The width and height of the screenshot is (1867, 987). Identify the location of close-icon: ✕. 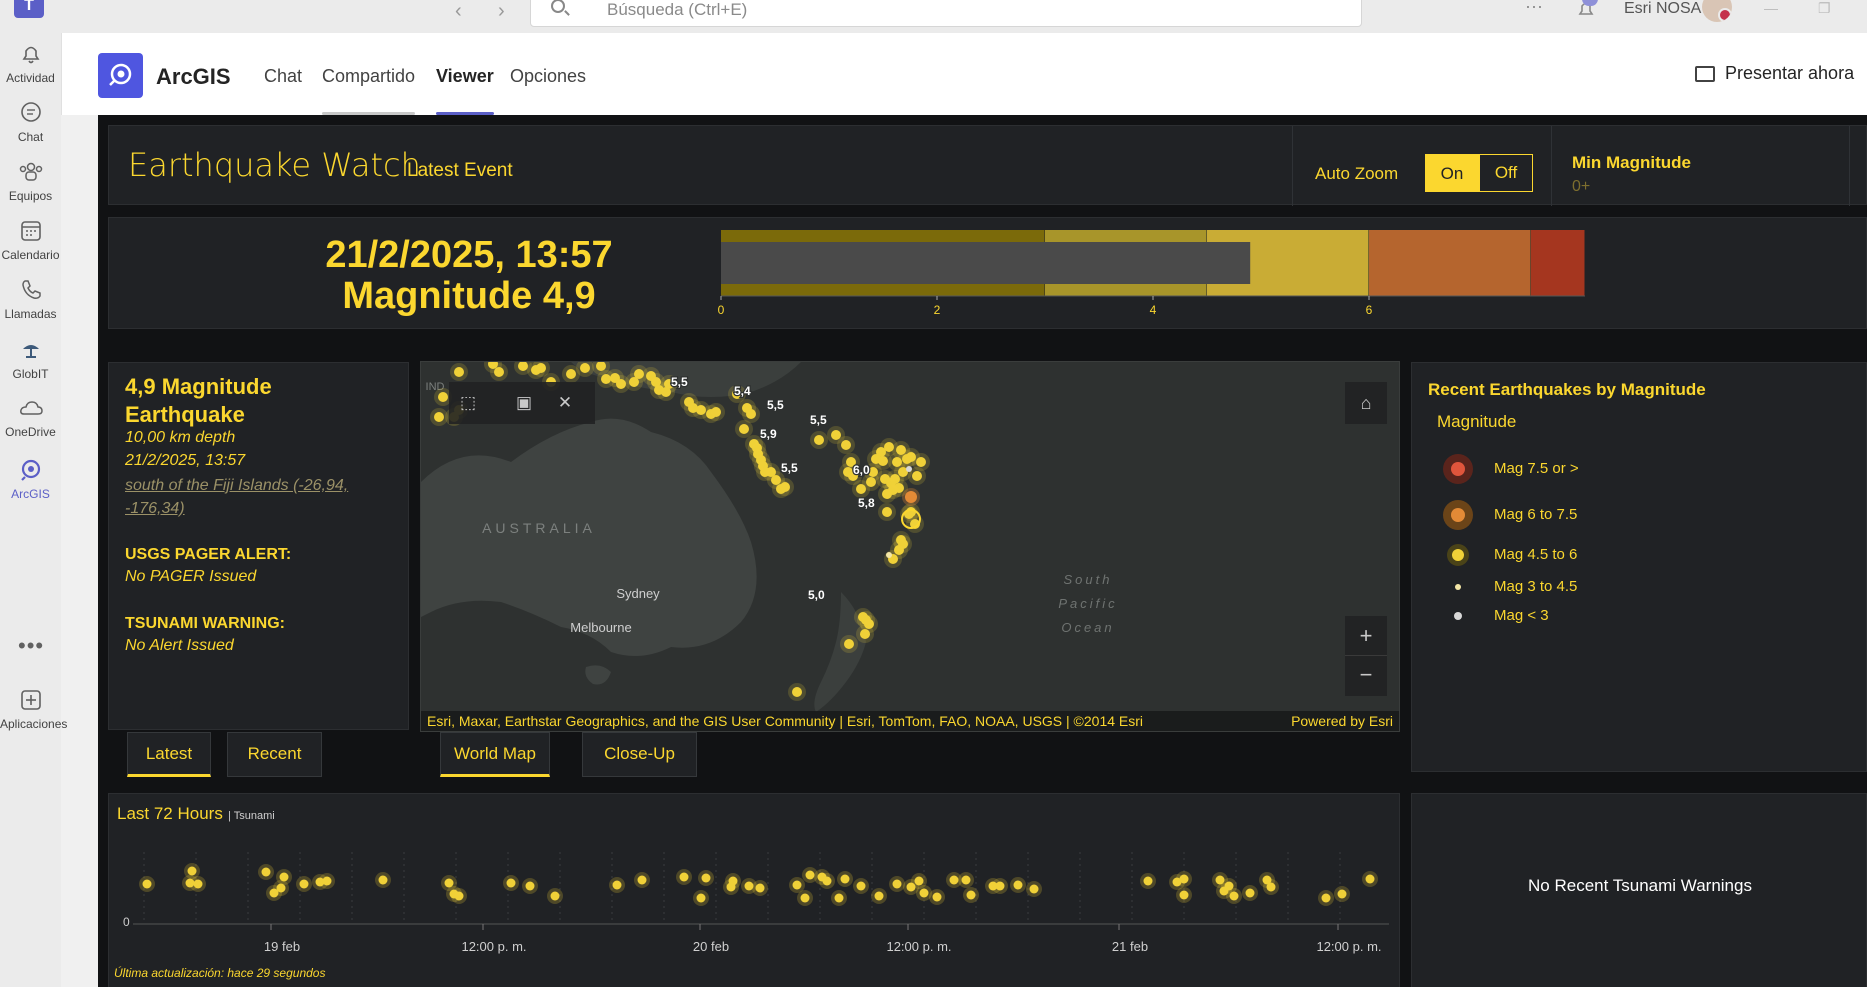
(565, 403).